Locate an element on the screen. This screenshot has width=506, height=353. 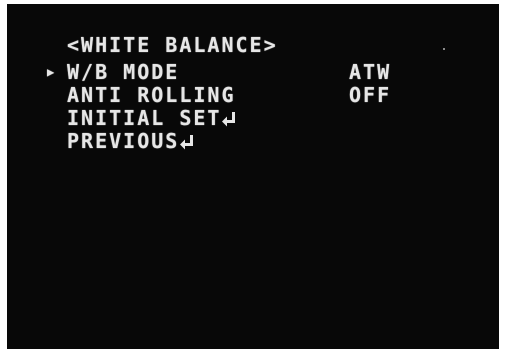
menu-item-value: OFF is located at coordinates (370, 95).